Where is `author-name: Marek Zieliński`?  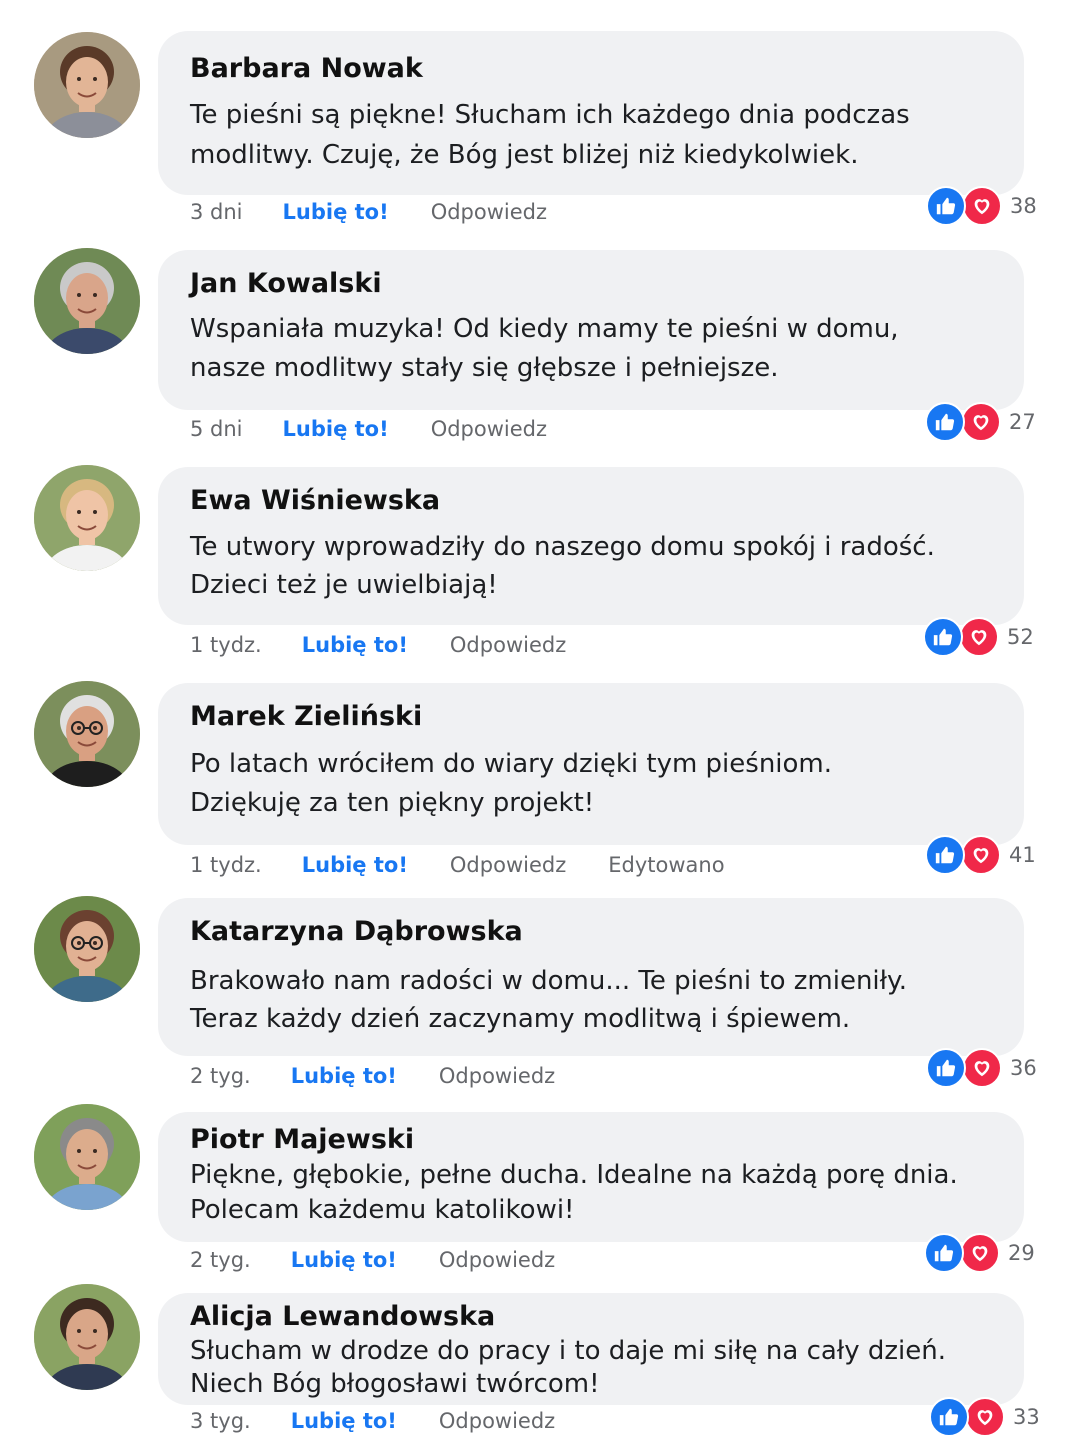
author-name: Marek Zieliński is located at coordinates (306, 717).